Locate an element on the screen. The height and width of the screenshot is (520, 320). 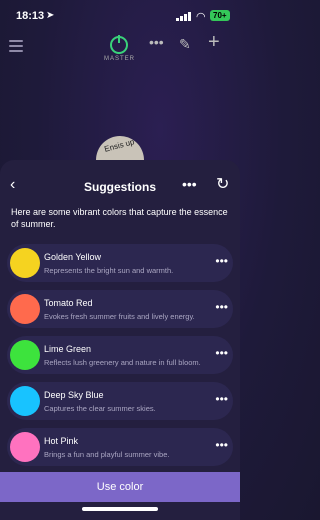
wifi-icon: ◠ is located at coordinates (201, 17).